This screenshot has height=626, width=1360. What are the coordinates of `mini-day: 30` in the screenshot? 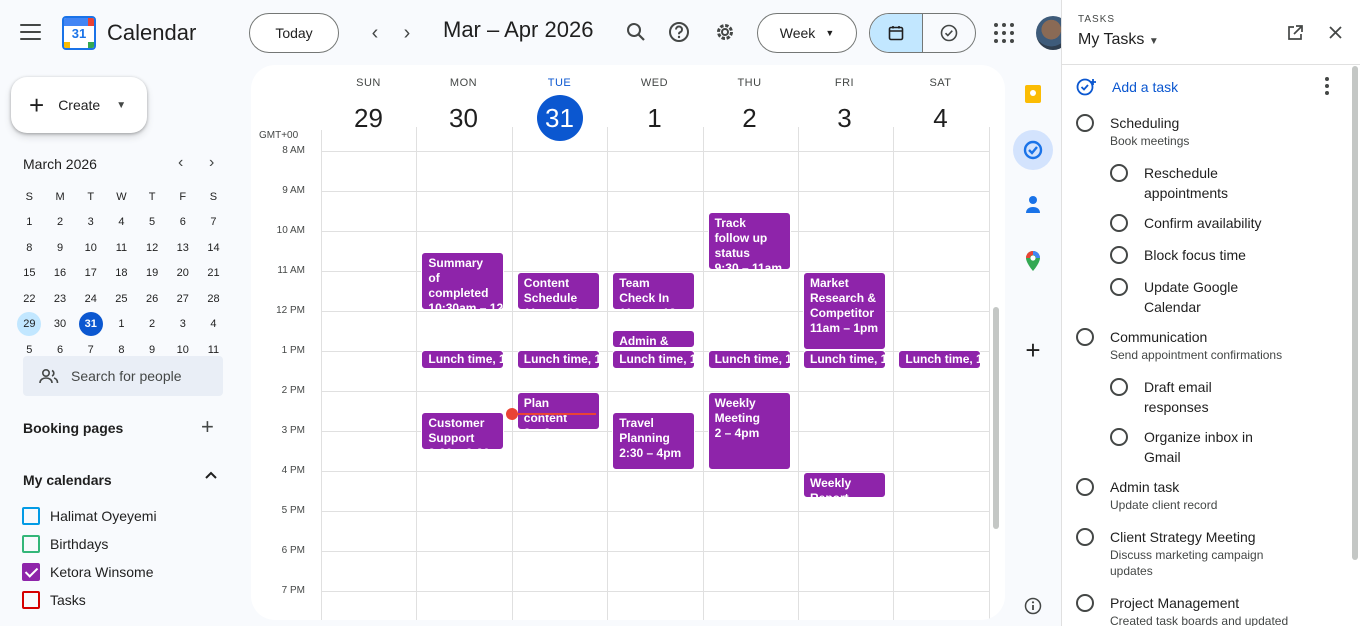 It's located at (60, 324).